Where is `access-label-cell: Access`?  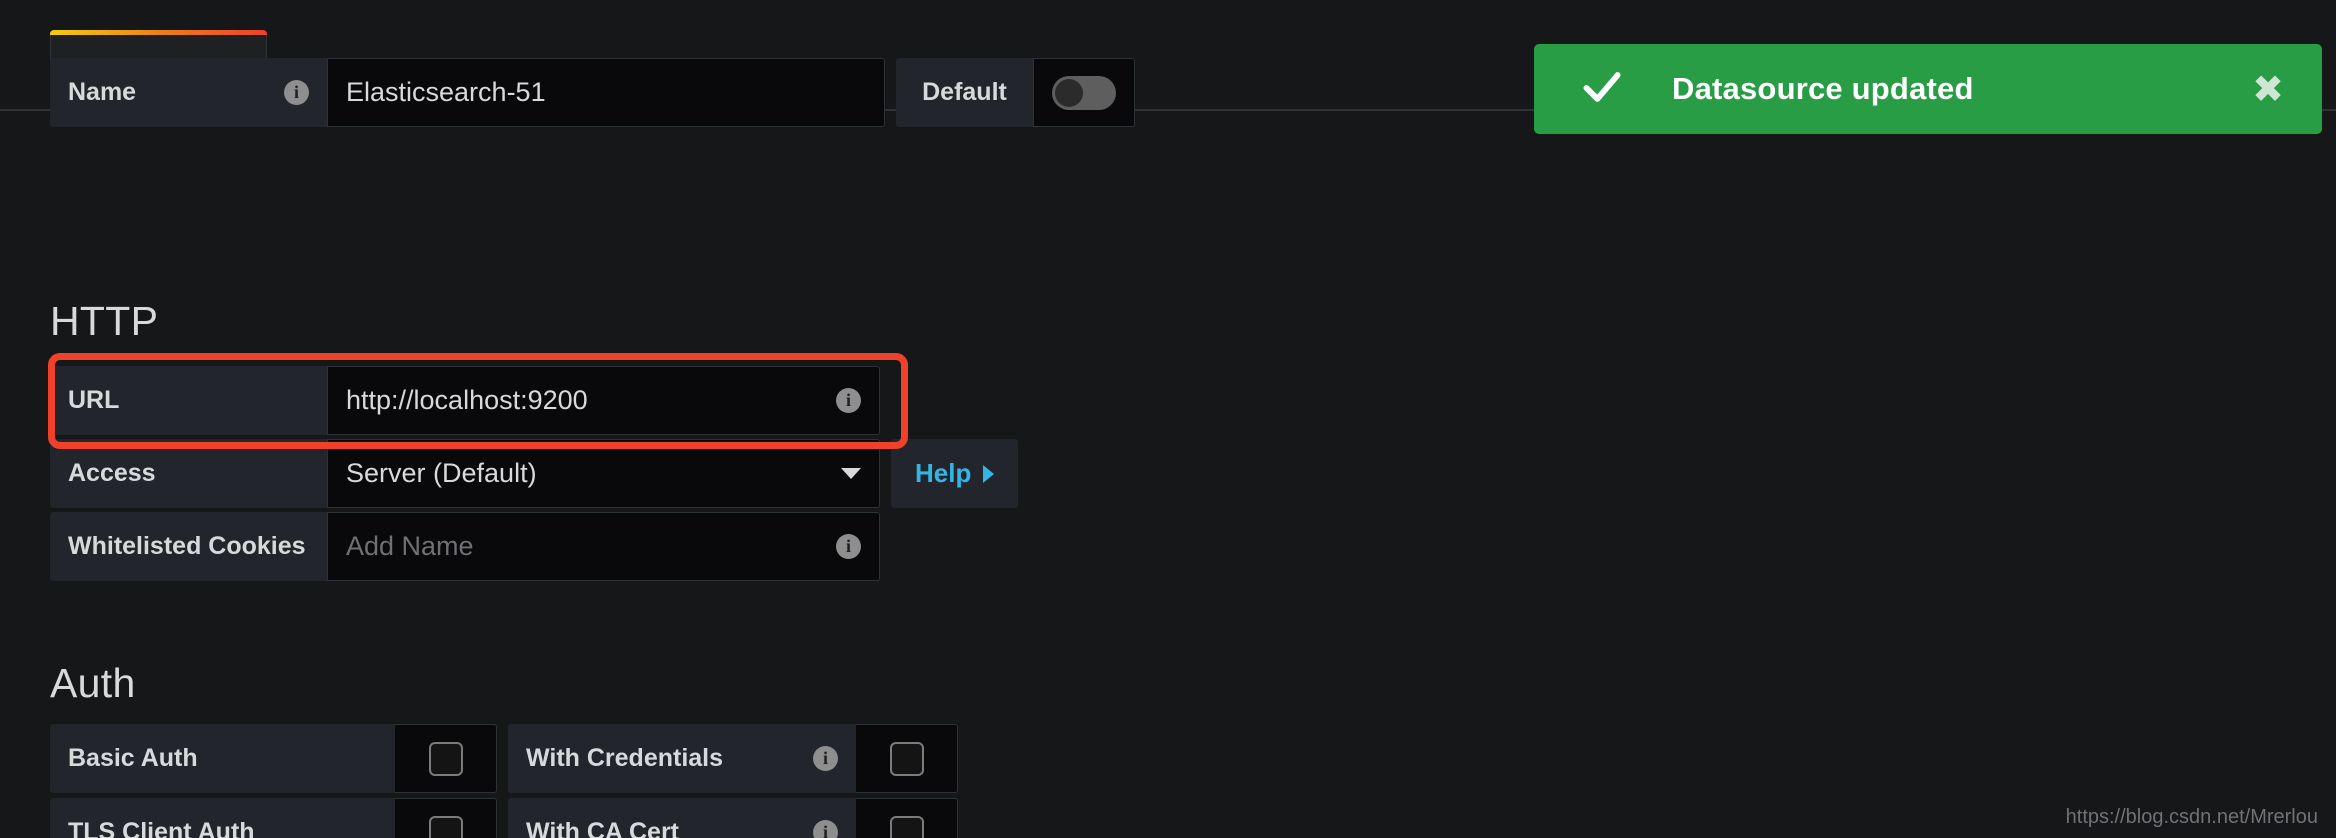 access-label-cell: Access is located at coordinates (188, 473).